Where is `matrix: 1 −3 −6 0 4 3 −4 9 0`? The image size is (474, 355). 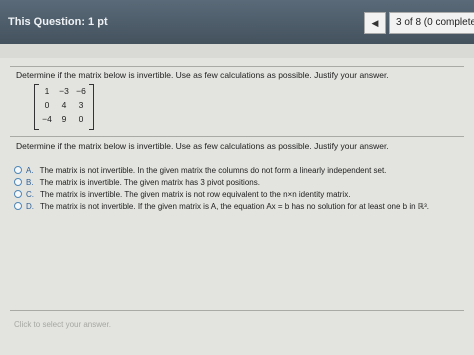
matrix: 1 −3 −6 0 4 3 −4 9 0 is located at coordinates (64, 107).